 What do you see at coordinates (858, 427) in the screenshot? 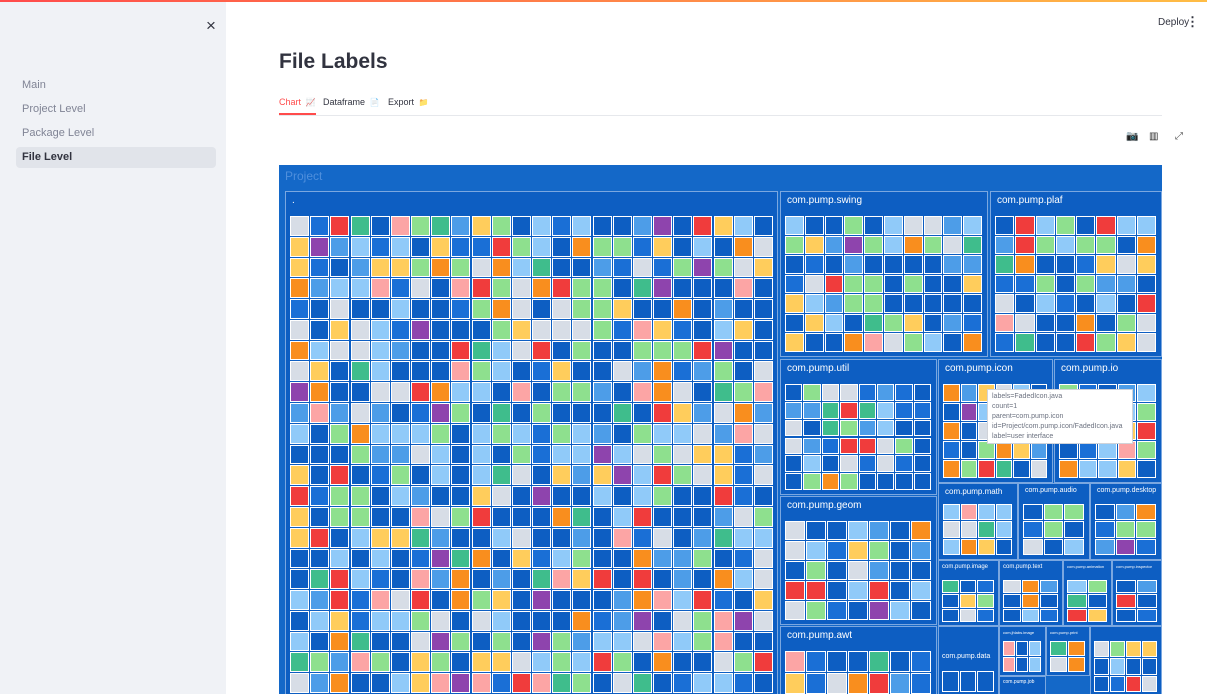
I see `package-util: com.pump.util` at bounding box center [858, 427].